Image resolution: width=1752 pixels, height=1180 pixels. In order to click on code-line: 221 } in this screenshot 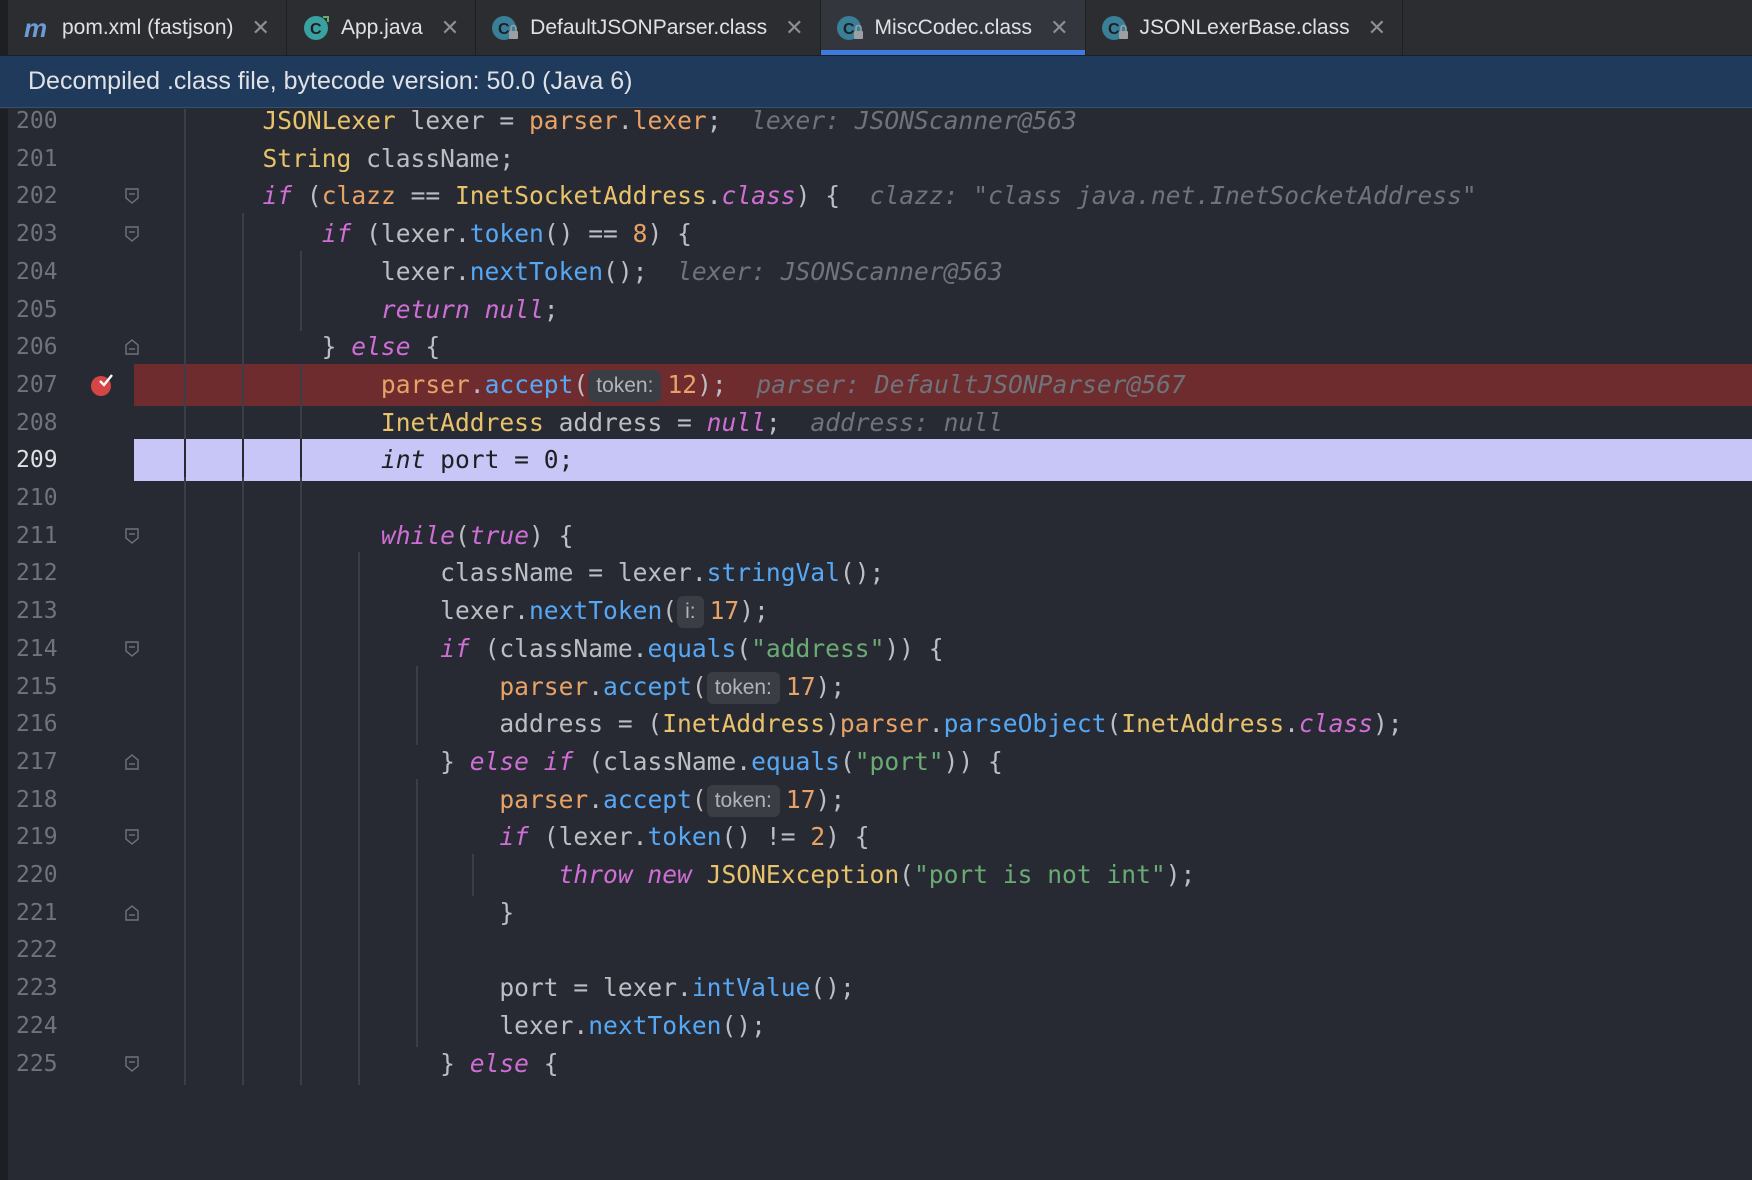, I will do `click(880, 912)`.